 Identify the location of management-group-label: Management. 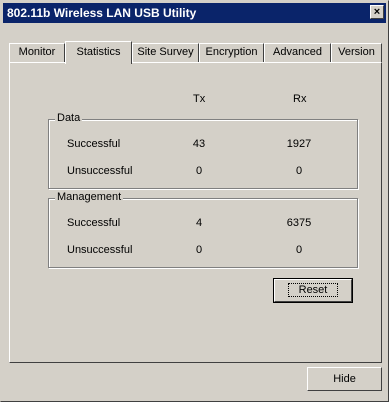
(89, 197).